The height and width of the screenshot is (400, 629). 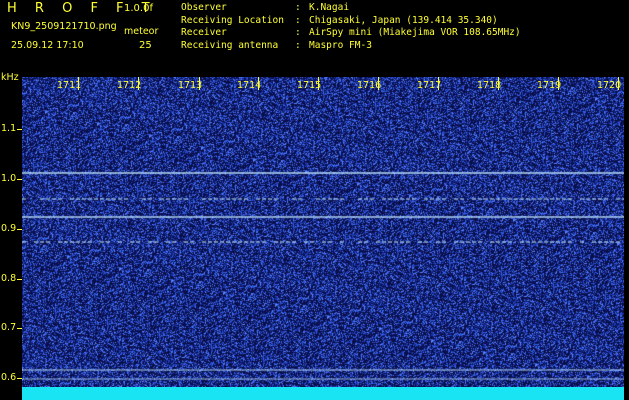 I want to click on axis-unit-label: kHz, so click(x=10, y=77).